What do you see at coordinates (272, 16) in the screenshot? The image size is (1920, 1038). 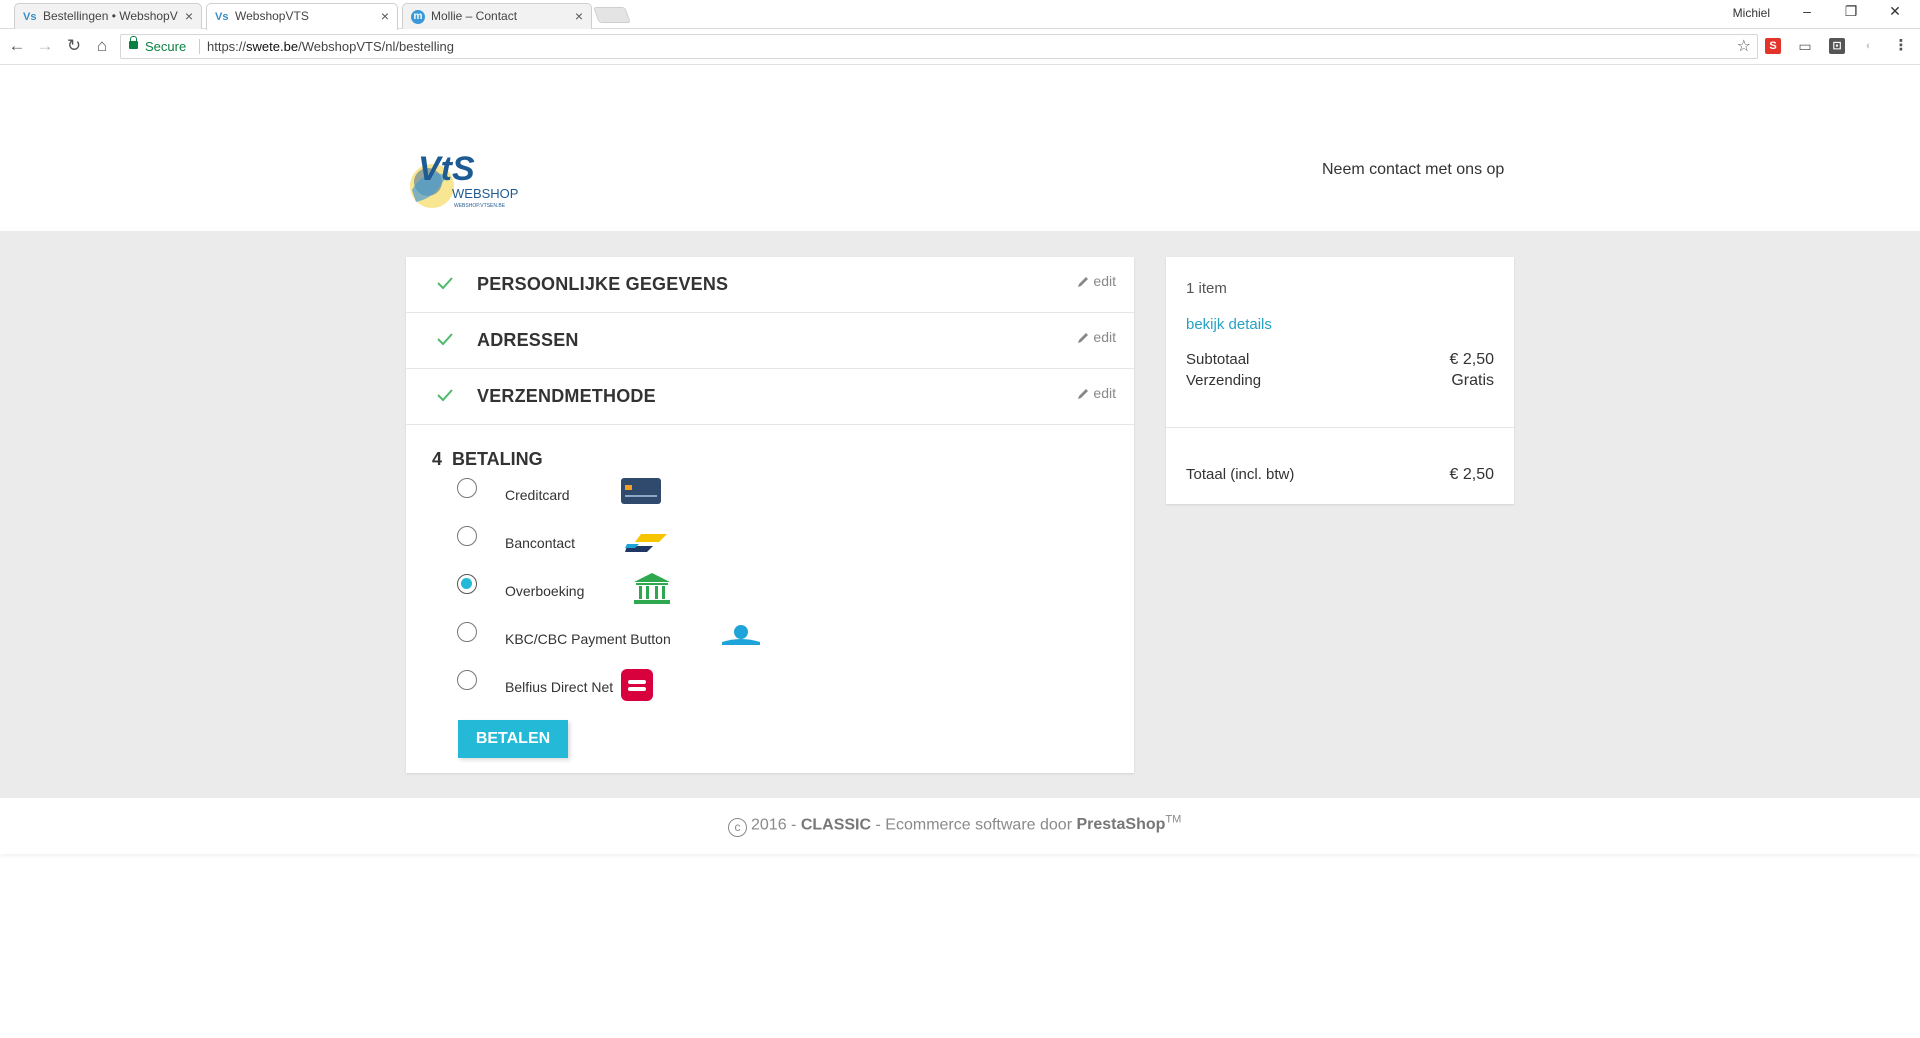 I see `tab-title: WebshopVTS` at bounding box center [272, 16].